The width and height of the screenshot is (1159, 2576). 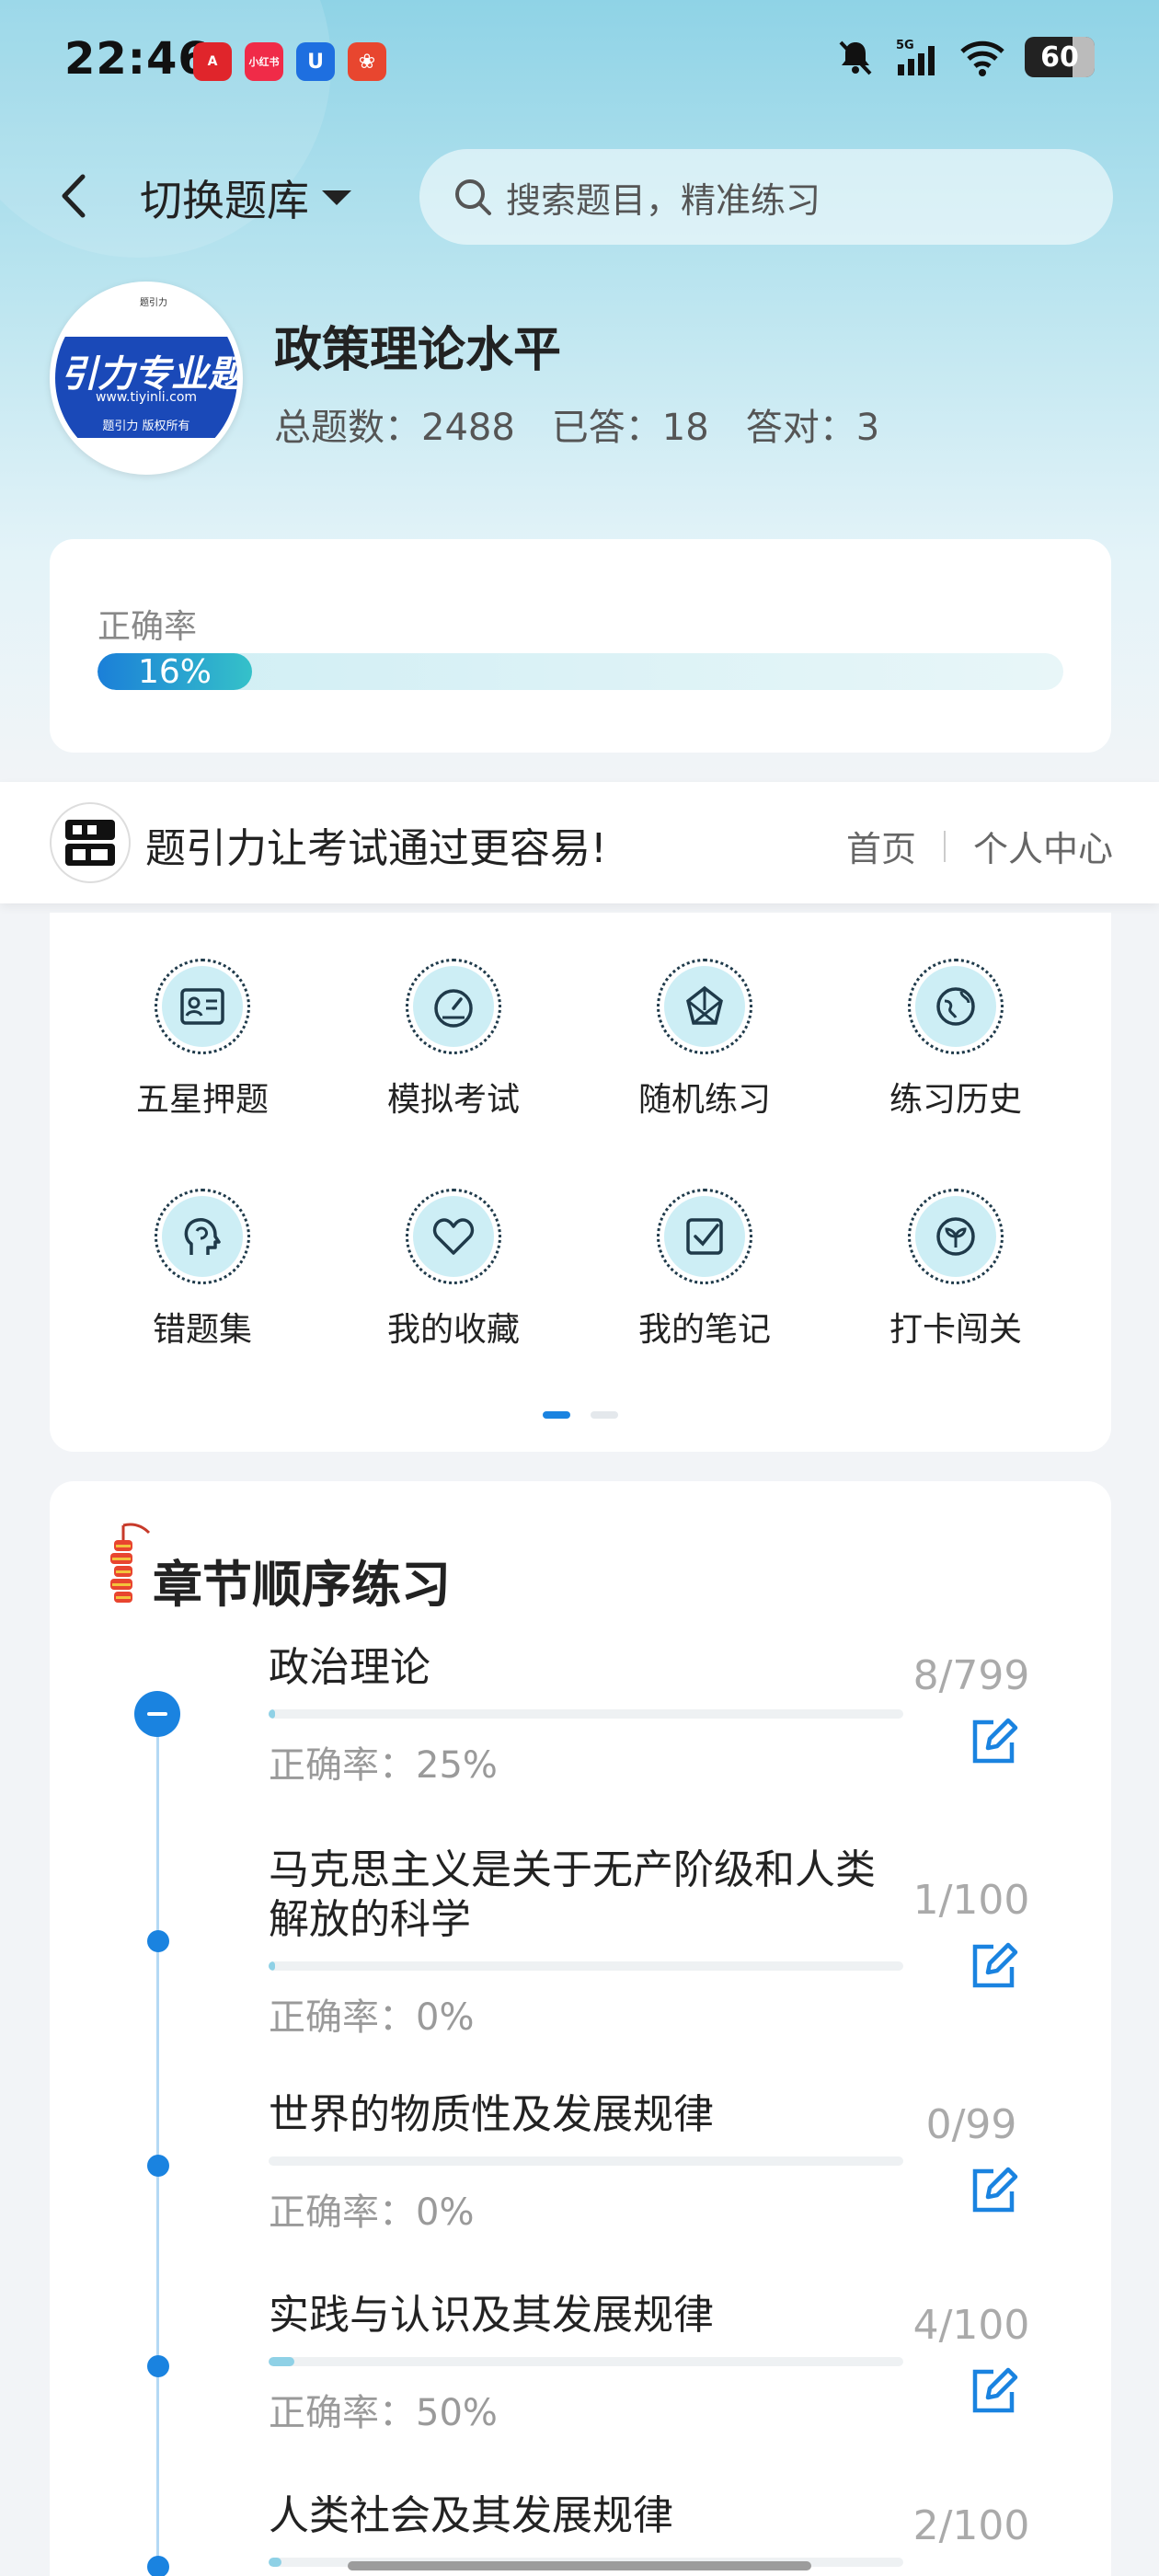 What do you see at coordinates (90, 842) in the screenshot?
I see `brand-logo-icon` at bounding box center [90, 842].